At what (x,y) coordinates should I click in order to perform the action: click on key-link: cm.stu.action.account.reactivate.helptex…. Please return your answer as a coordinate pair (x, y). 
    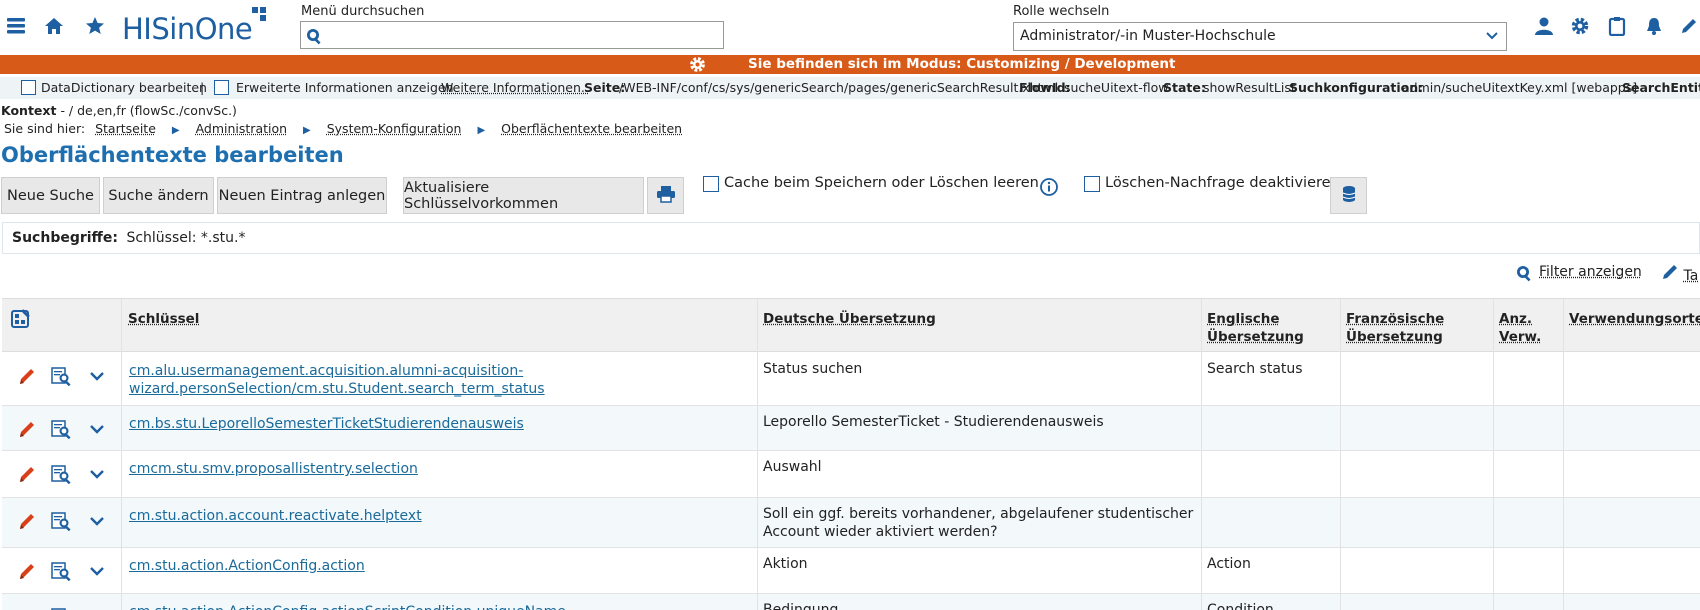
    Looking at the image, I should click on (439, 516).